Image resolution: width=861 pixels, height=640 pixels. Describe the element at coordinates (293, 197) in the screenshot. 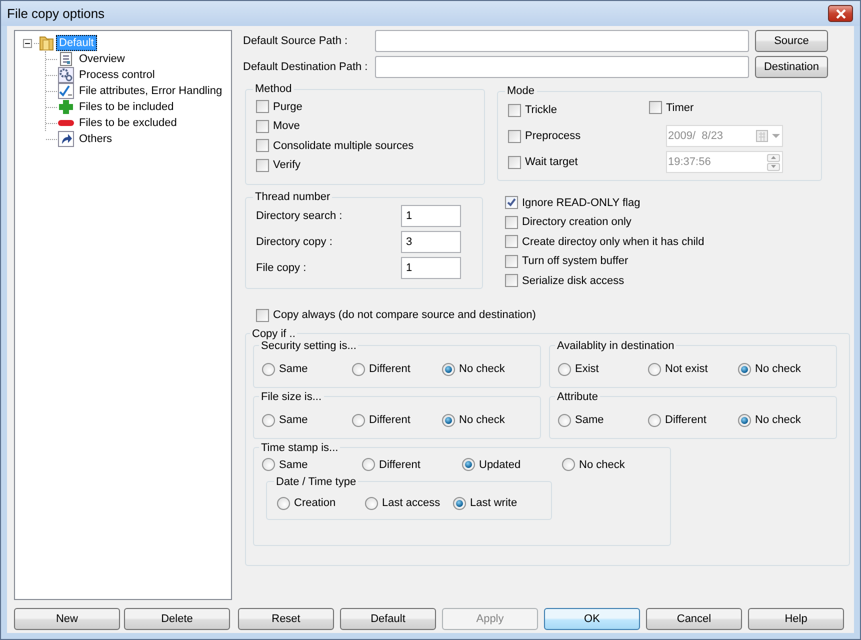

I see `group-title: Thread number` at that location.